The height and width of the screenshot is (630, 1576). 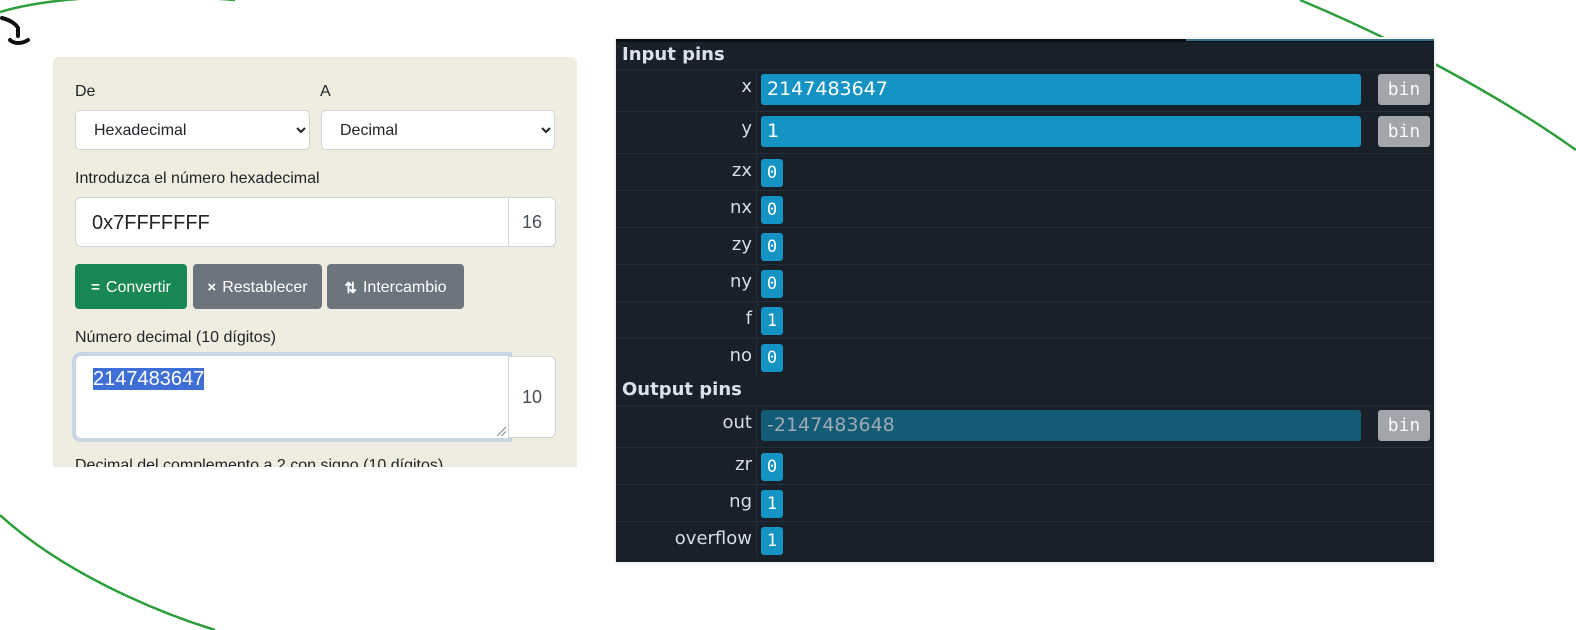 I want to click on pin-bit-f: 1, so click(x=772, y=321).